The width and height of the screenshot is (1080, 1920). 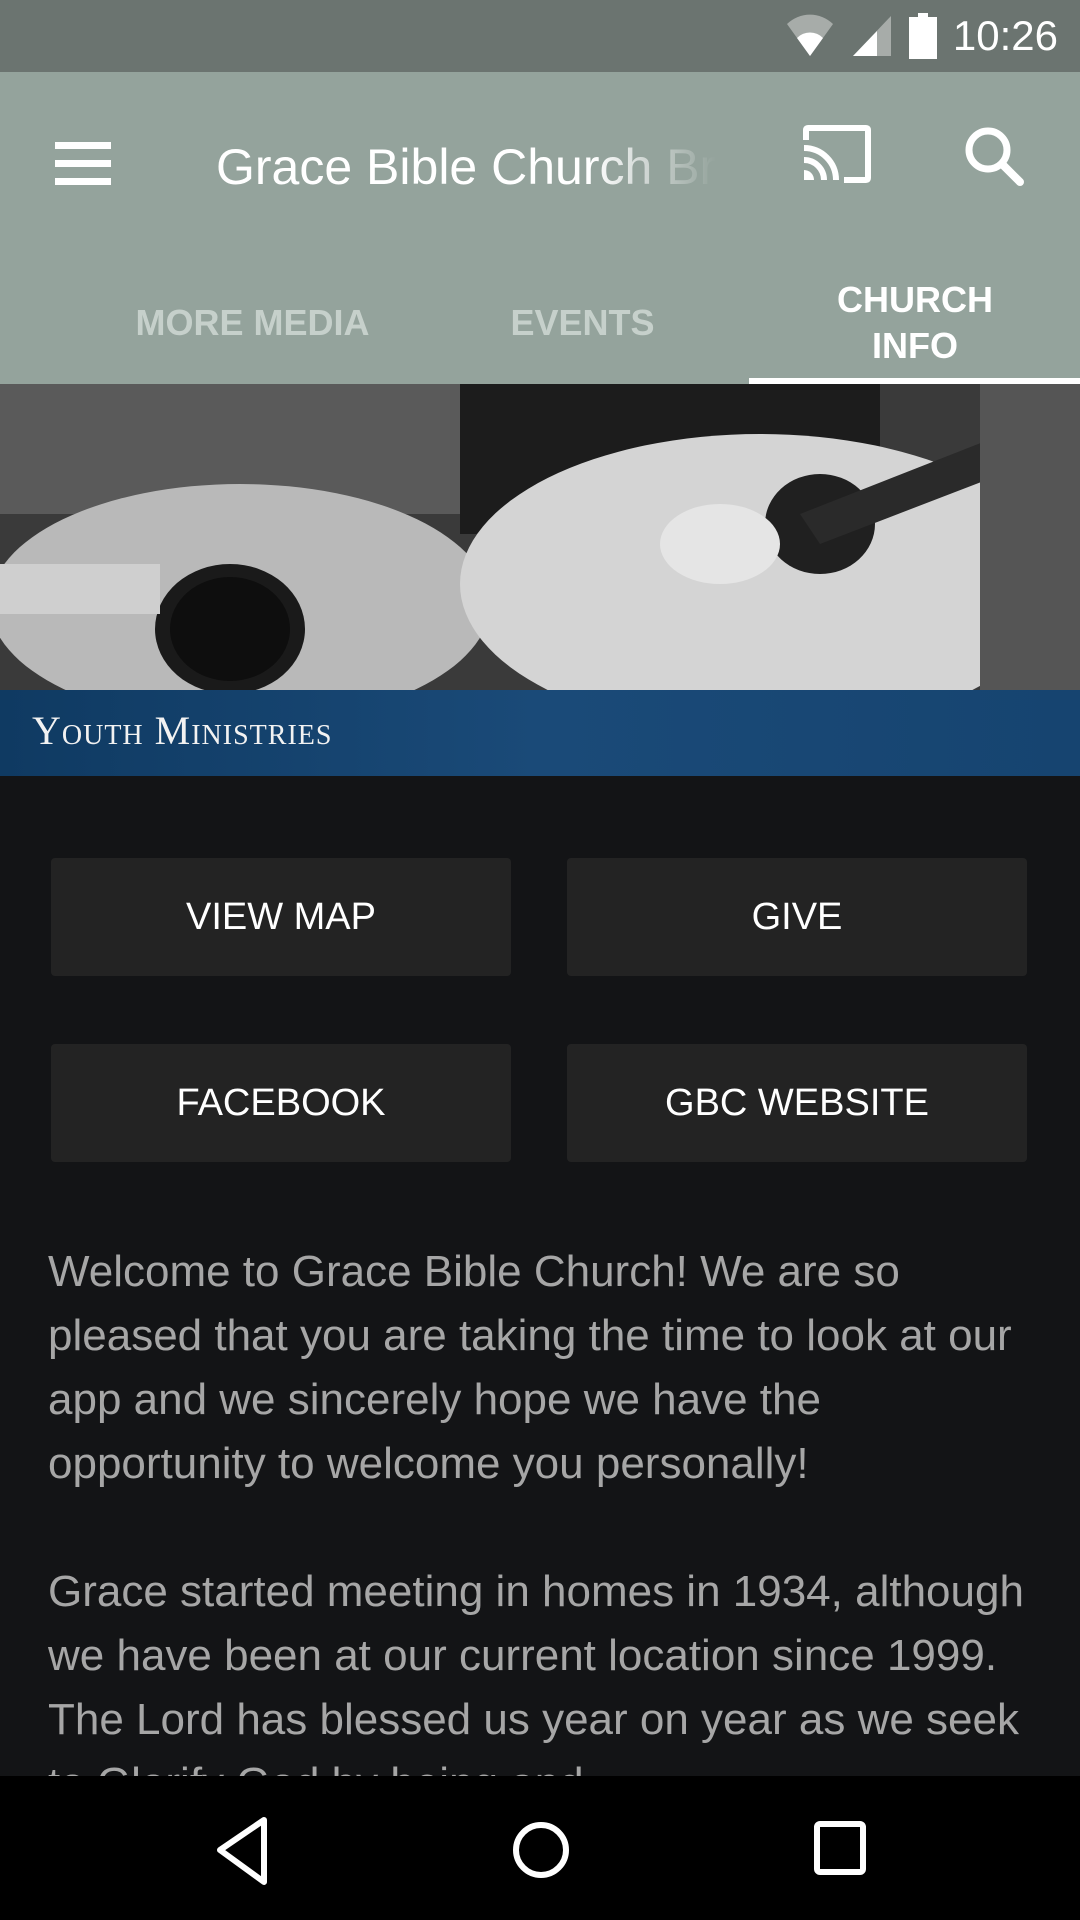 What do you see at coordinates (252, 323) in the screenshot?
I see `tab-more-media: MORE MEDIA` at bounding box center [252, 323].